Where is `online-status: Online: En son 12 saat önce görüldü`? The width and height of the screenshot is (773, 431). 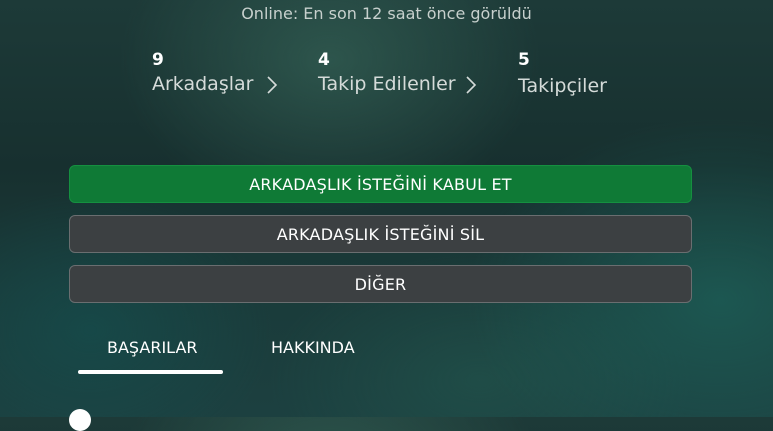
online-status: Online: En son 12 saat önce görüldü is located at coordinates (386, 13).